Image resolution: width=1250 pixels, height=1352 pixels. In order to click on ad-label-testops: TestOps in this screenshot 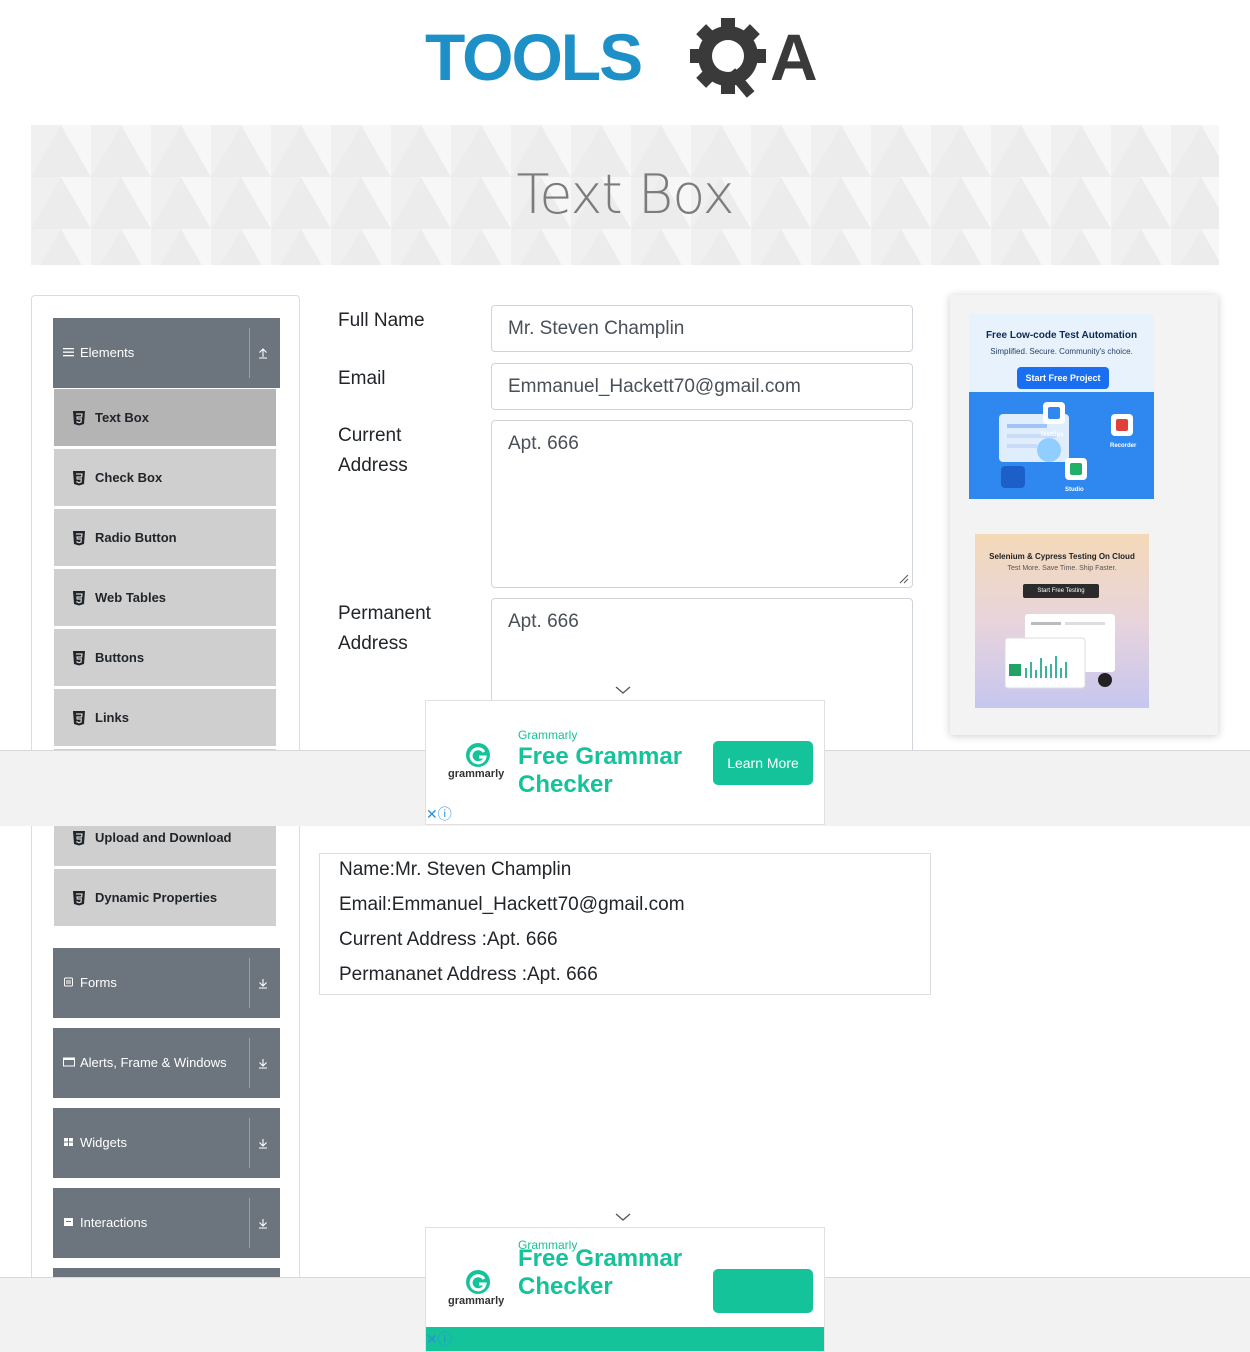, I will do `click(1052, 435)`.